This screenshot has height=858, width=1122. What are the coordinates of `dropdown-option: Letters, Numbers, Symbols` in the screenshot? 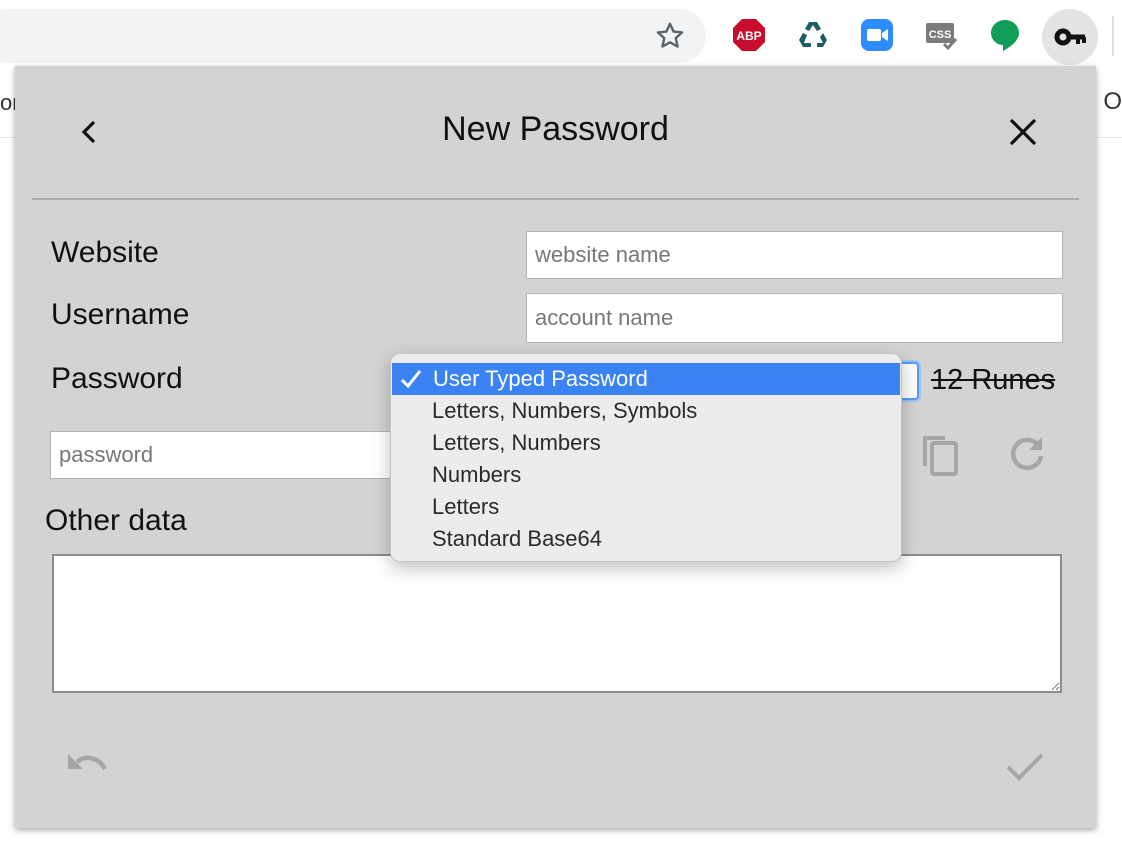 It's located at (646, 411).